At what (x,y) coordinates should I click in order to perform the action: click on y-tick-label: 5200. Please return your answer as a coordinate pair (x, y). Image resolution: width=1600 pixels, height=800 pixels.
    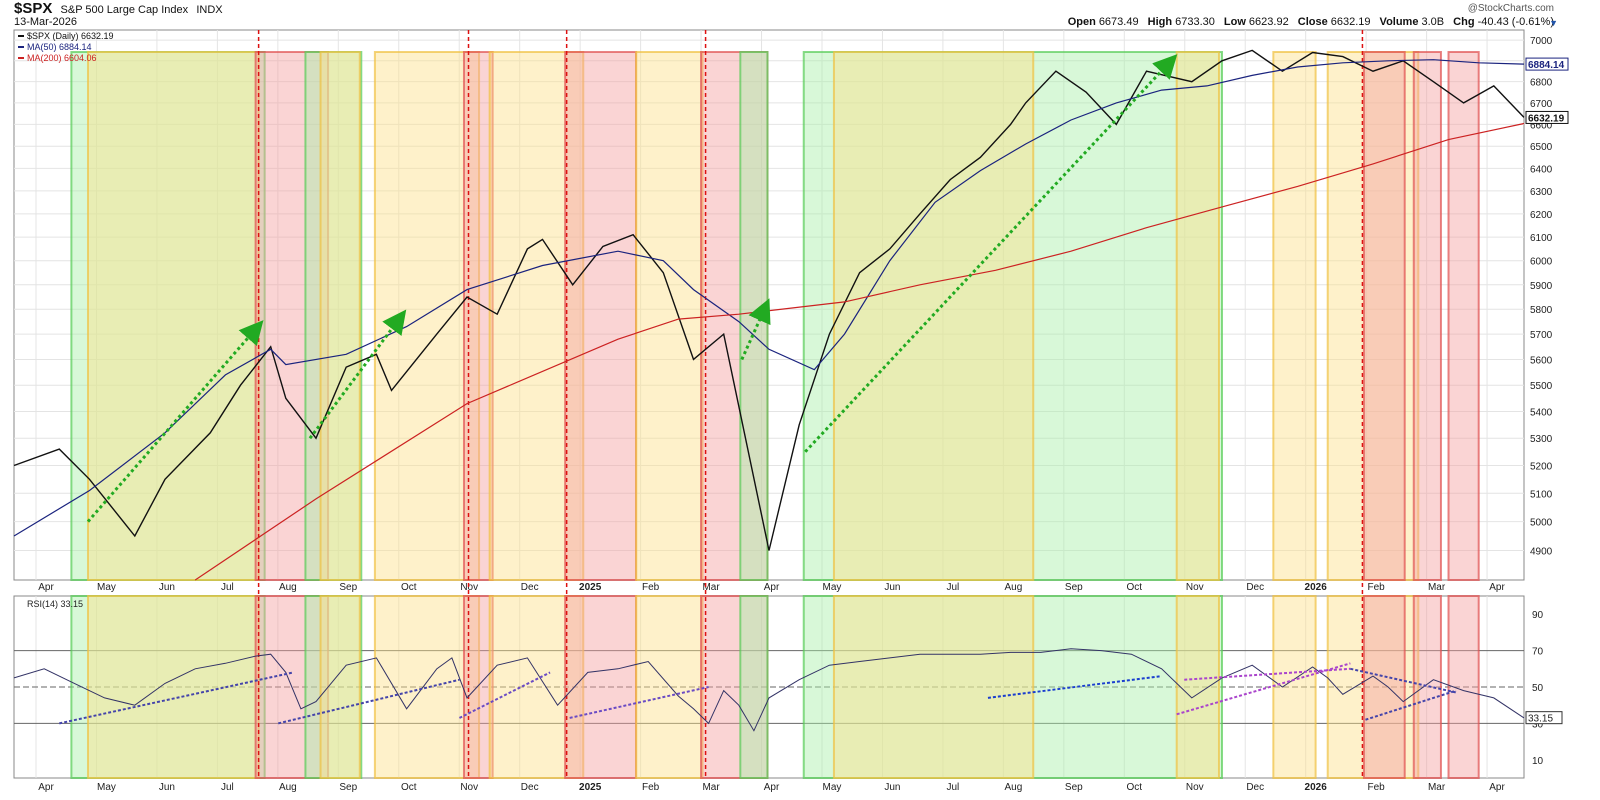
    Looking at the image, I should click on (1541, 466).